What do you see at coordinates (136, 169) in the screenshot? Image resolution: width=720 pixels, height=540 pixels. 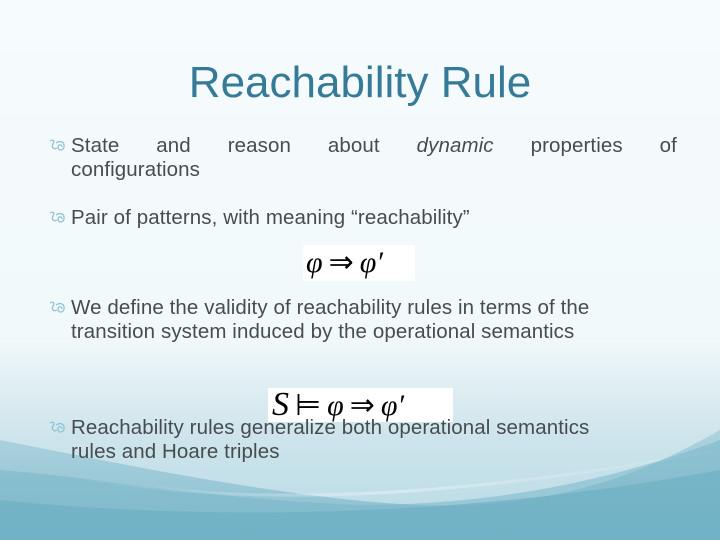 I see `bullet-line: configurations` at bounding box center [136, 169].